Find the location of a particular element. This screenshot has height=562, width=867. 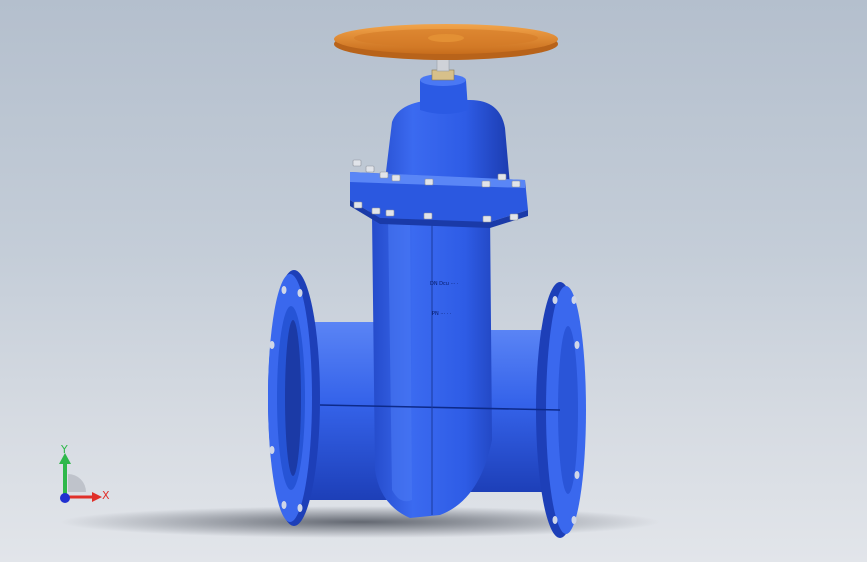

bonnet-flange is located at coordinates (439, 200).